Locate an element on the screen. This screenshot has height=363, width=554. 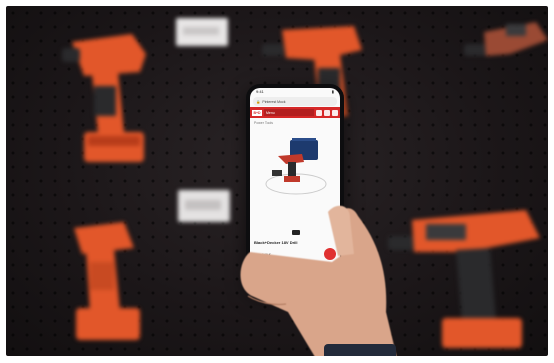
url-text: Pinterest Mock is located at coordinates (274, 101).